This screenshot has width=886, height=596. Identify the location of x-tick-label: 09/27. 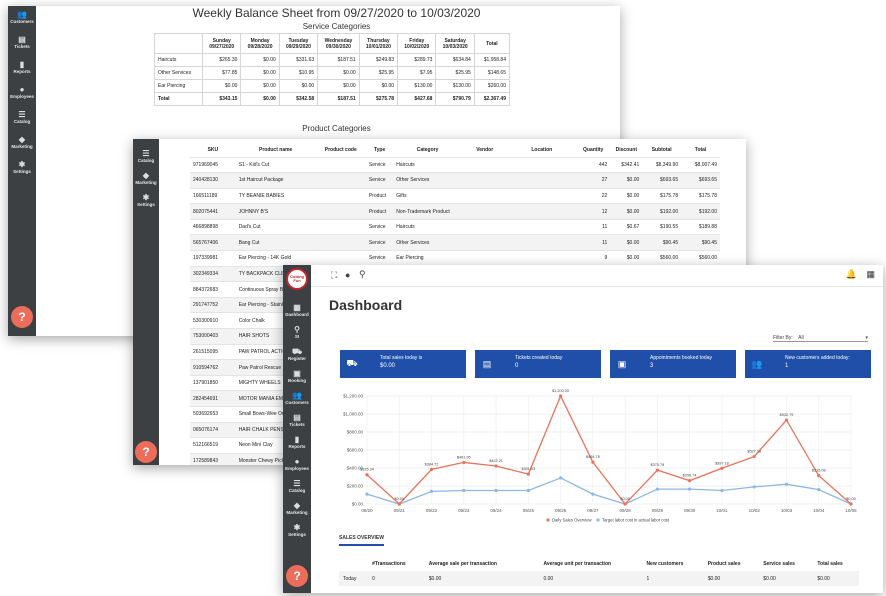
(593, 510).